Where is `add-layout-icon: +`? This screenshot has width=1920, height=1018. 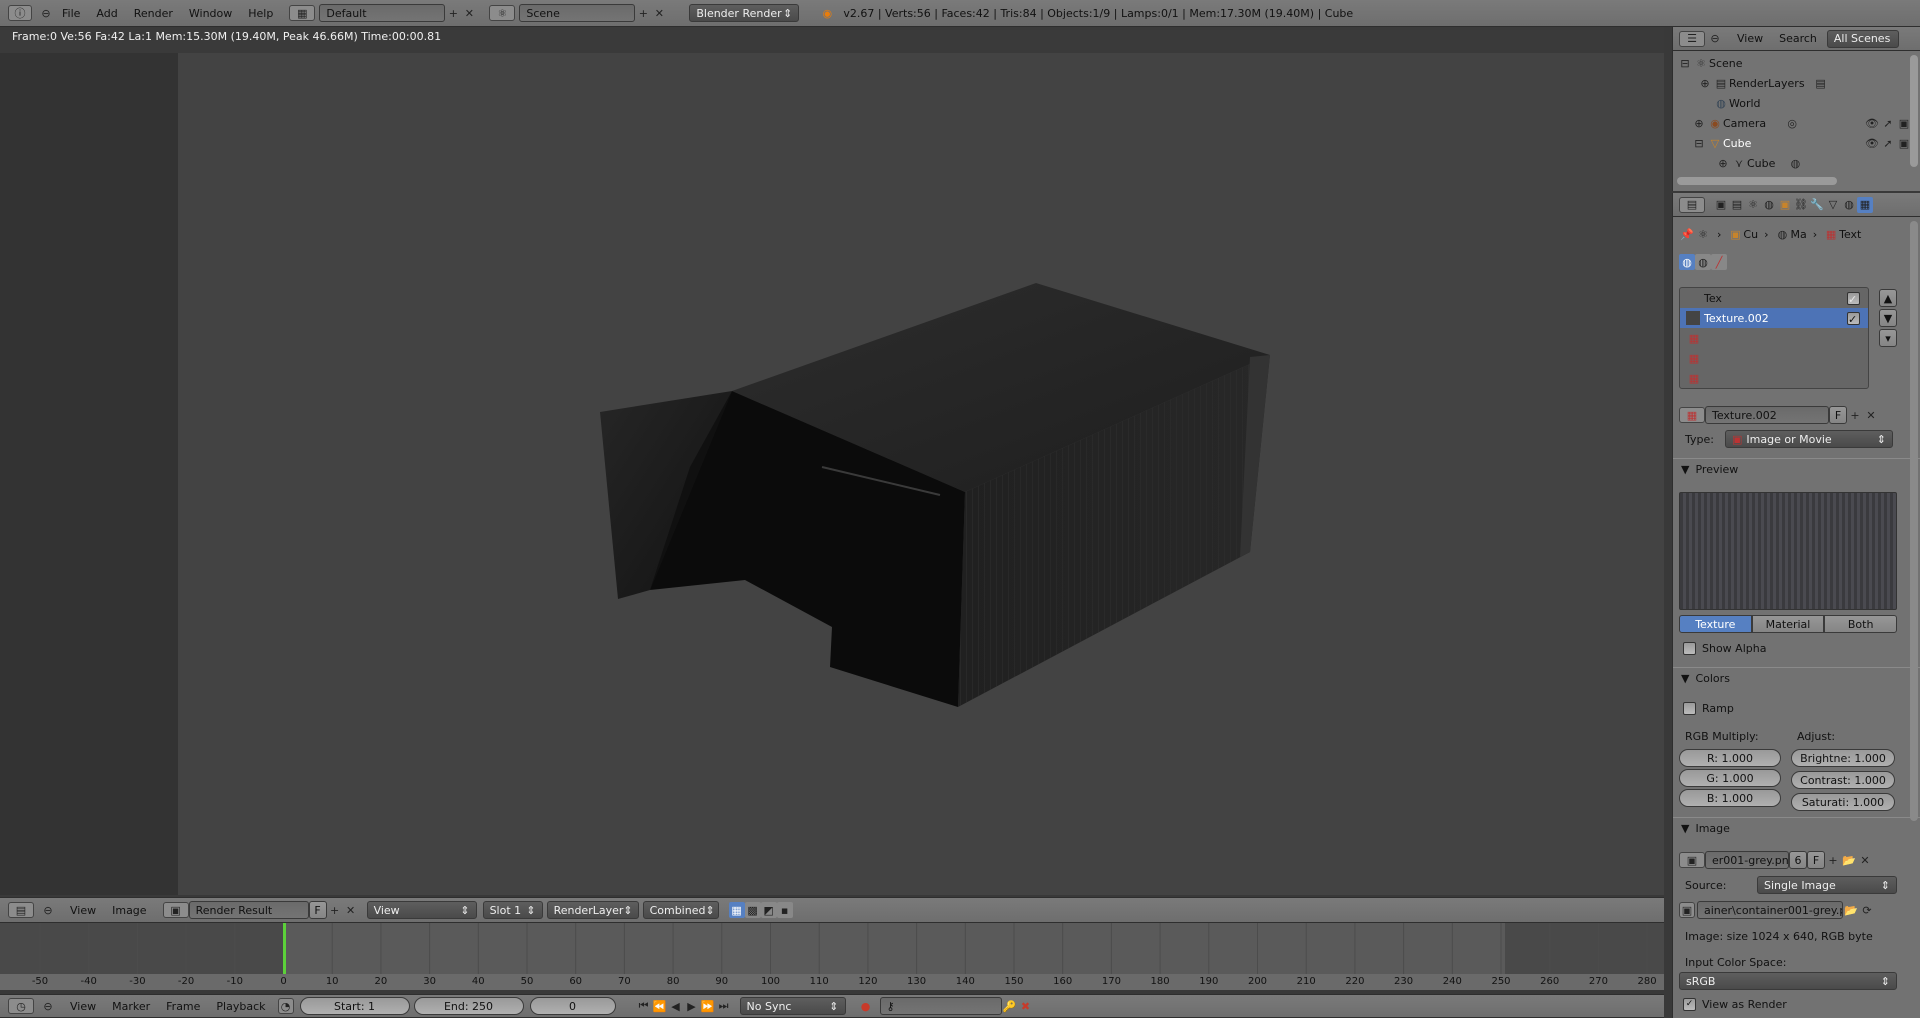
add-layout-icon: + is located at coordinates (453, 13).